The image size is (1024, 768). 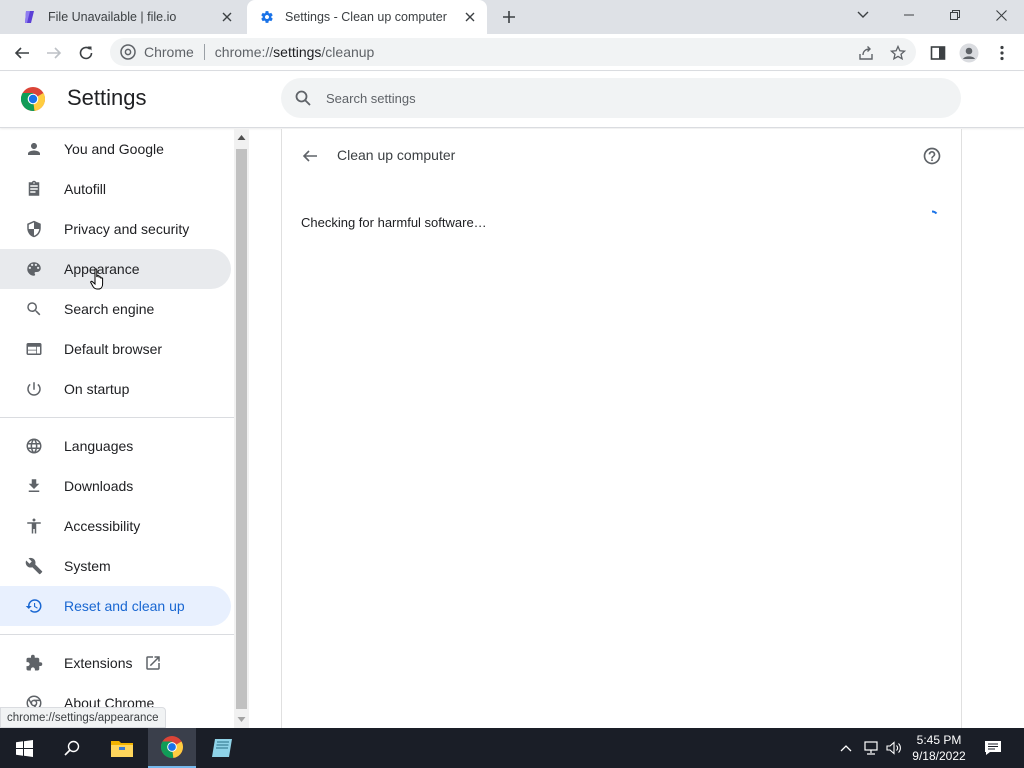 I want to click on sidebar-item-languages: Languages, so click(x=115, y=446).